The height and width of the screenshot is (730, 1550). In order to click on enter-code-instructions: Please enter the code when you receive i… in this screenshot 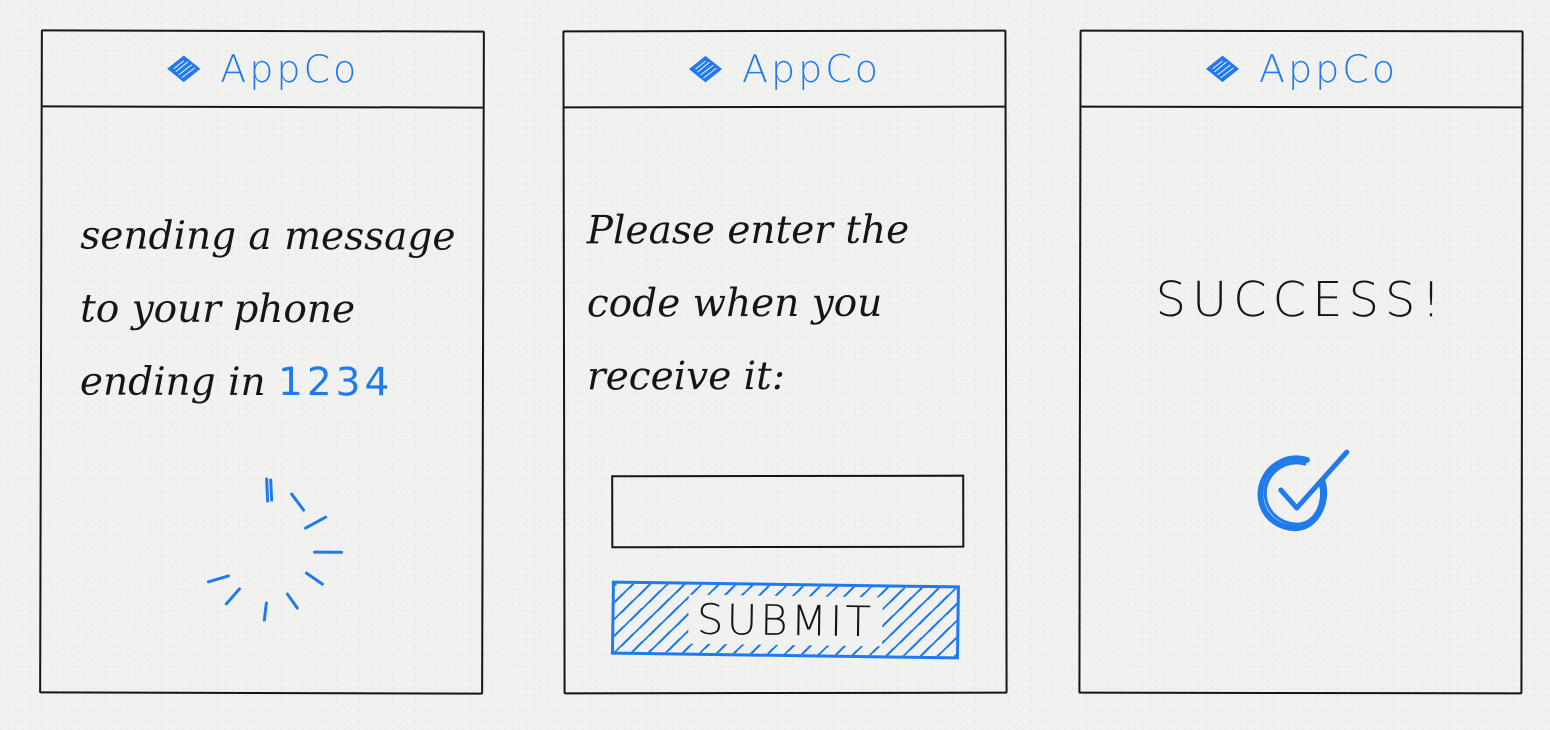, I will do `click(748, 303)`.